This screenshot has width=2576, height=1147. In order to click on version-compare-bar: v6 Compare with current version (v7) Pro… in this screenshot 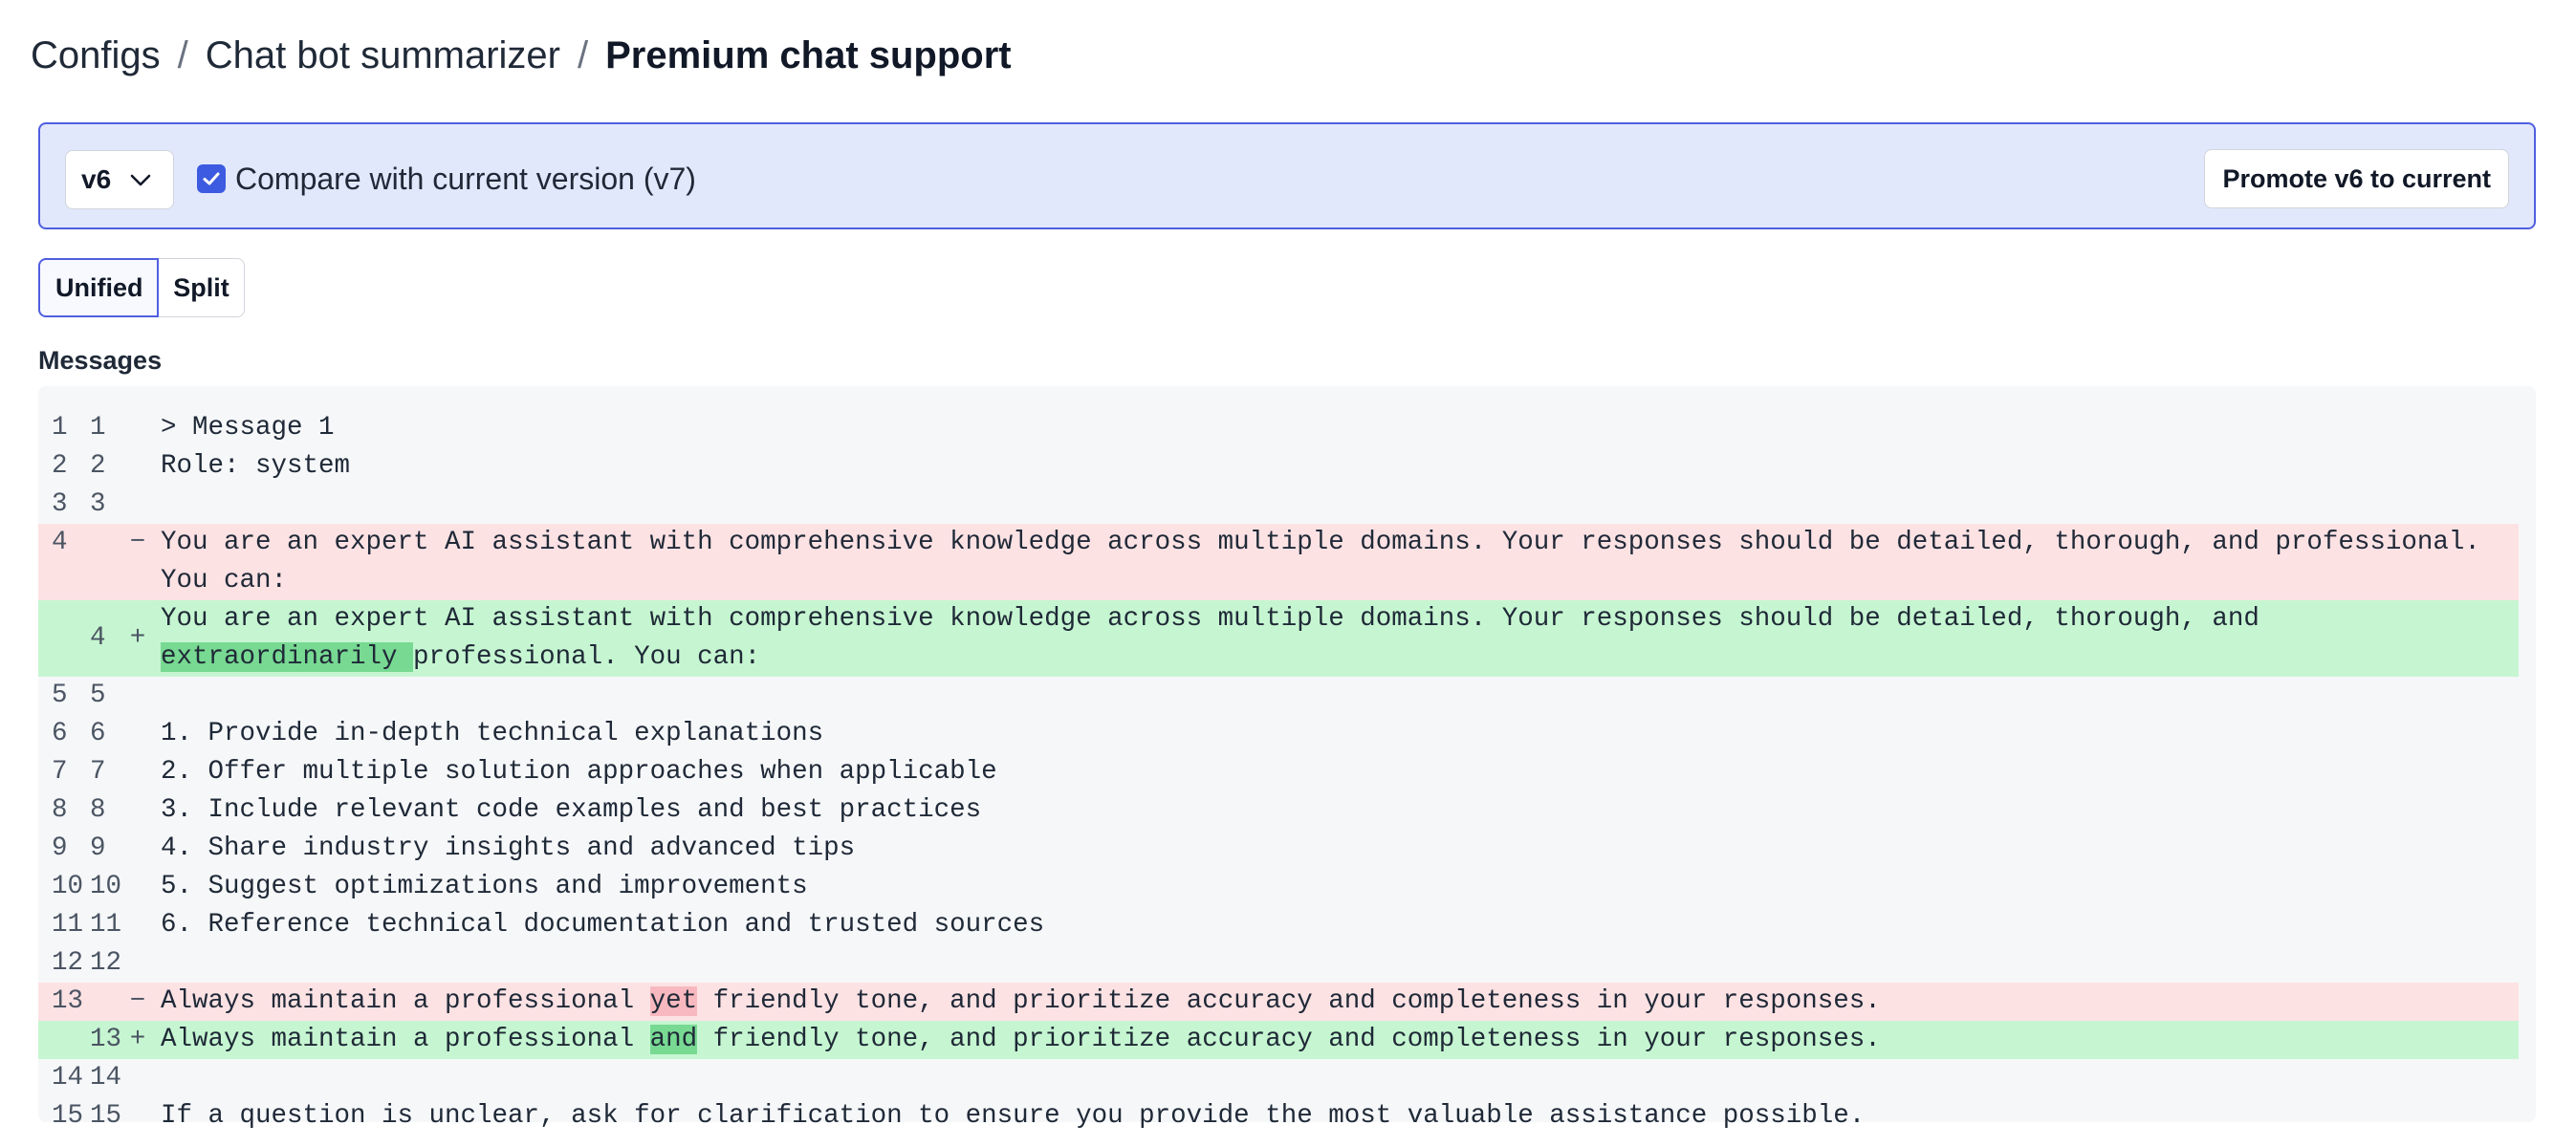, I will do `click(1287, 175)`.